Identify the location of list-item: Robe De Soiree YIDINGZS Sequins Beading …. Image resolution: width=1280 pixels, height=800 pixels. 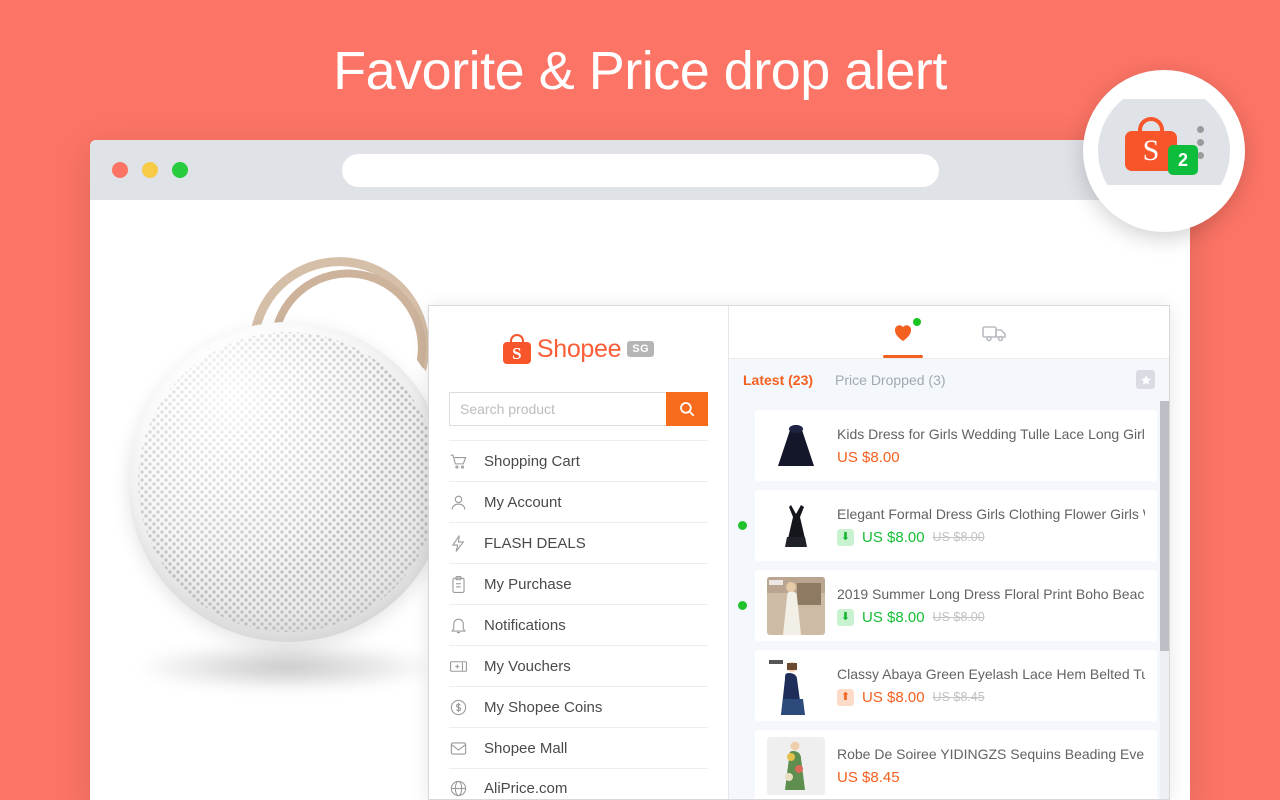
(956, 764).